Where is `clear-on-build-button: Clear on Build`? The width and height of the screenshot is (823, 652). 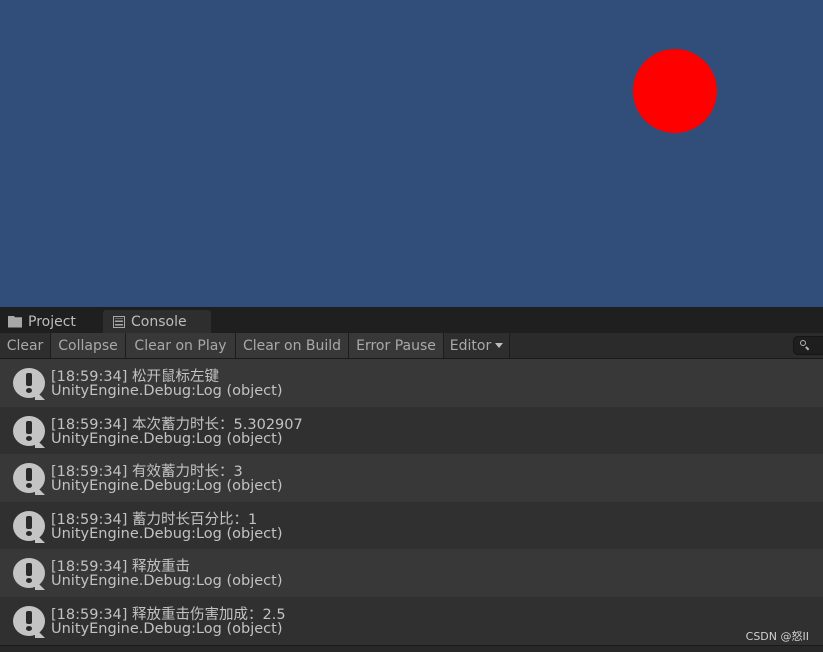 clear-on-build-button: Clear on Build is located at coordinates (292, 345).